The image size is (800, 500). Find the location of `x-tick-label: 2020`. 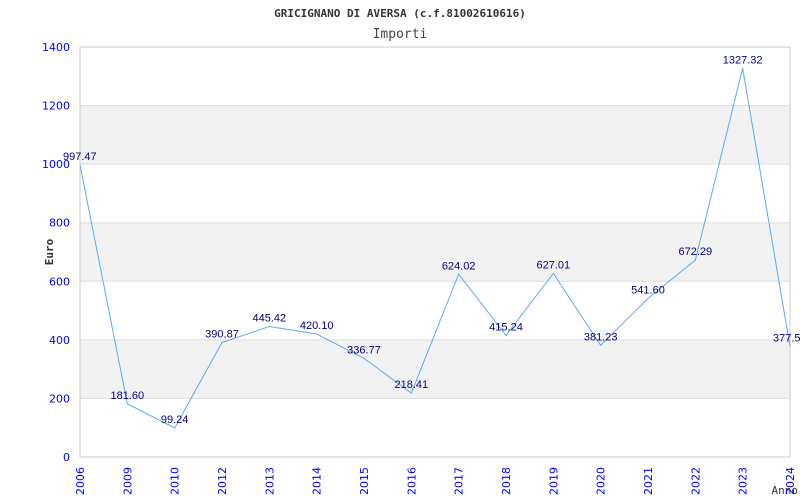

x-tick-label: 2020 is located at coordinates (601, 481).